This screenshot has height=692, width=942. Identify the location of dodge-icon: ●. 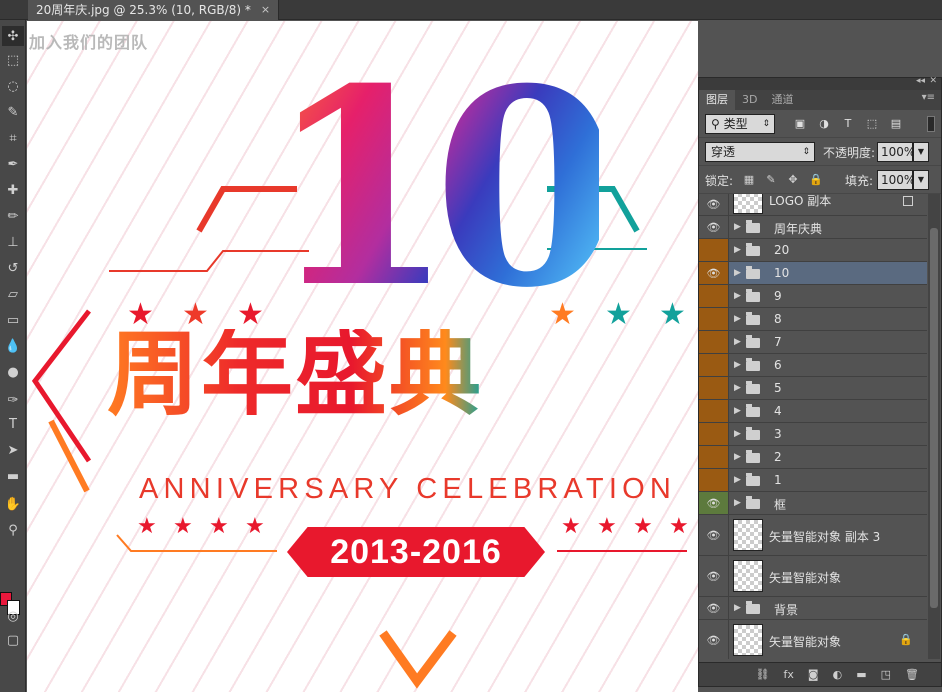
(13, 372).